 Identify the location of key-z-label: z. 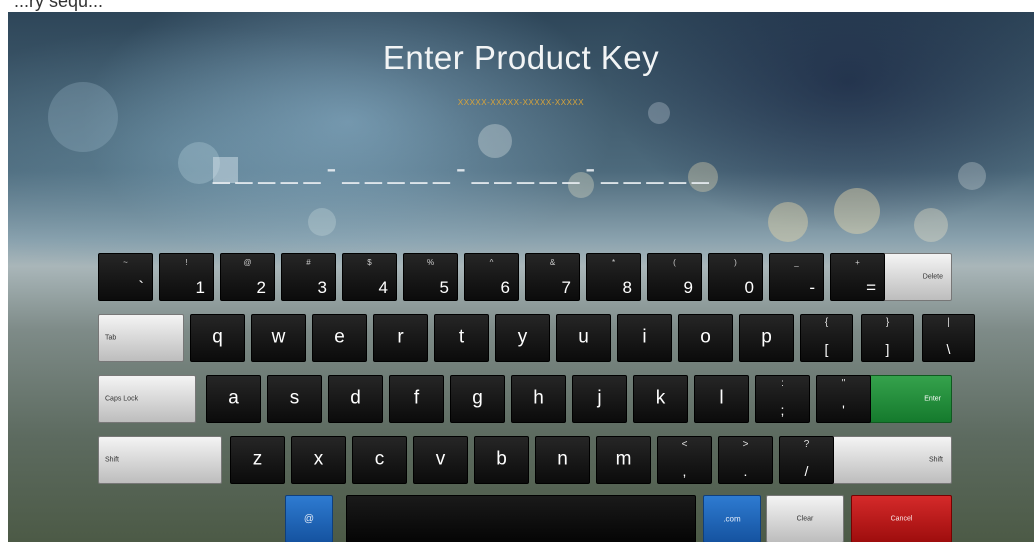
(257, 459).